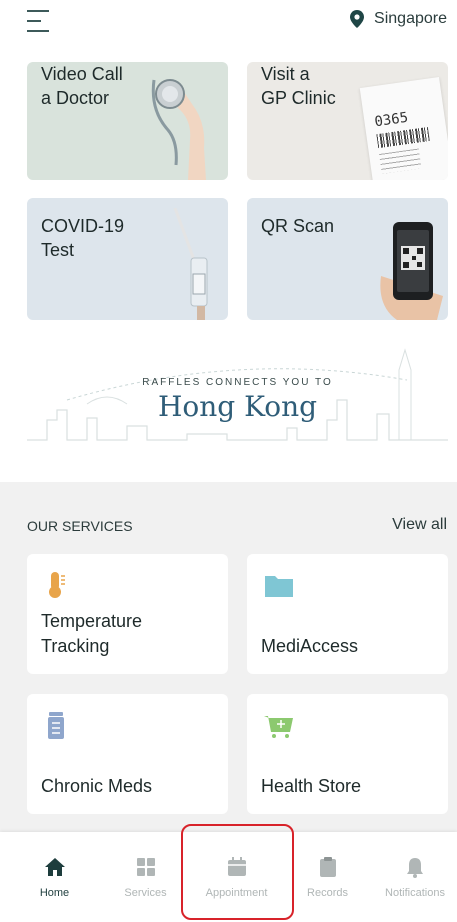  Describe the element at coordinates (419, 525) in the screenshot. I see `view-all-link: View all` at that location.